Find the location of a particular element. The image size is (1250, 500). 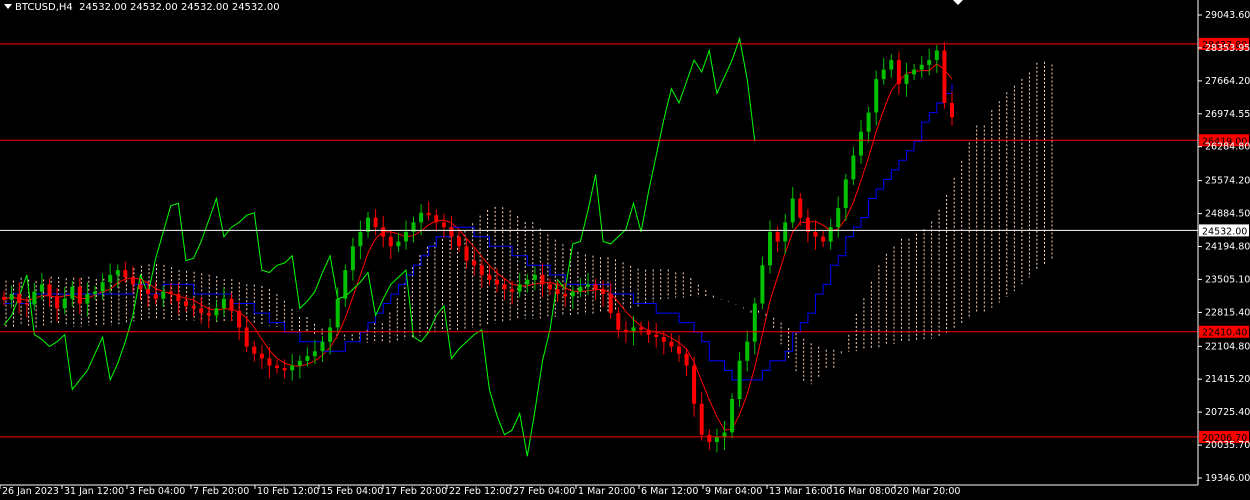

y-tick-label: 27664.20 is located at coordinates (1227, 81).